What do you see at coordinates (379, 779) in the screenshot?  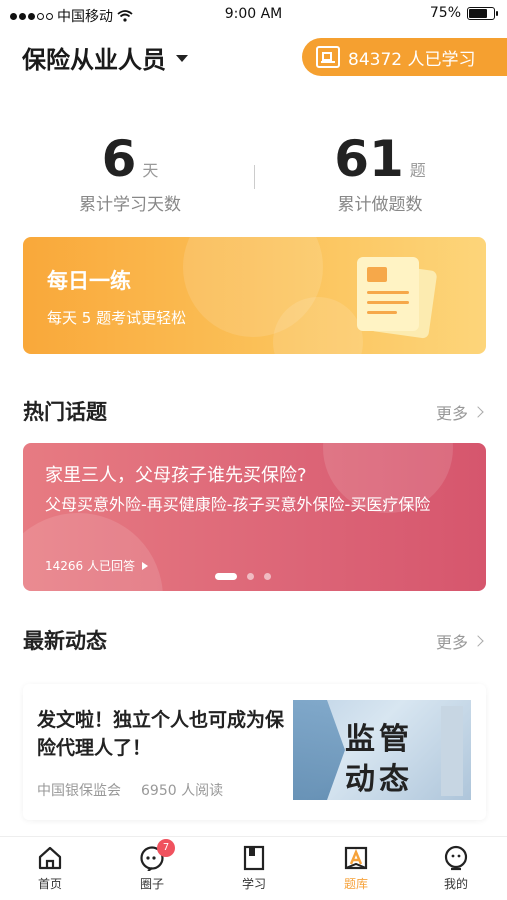 I see `thumbnail-text-line2: 动态` at bounding box center [379, 779].